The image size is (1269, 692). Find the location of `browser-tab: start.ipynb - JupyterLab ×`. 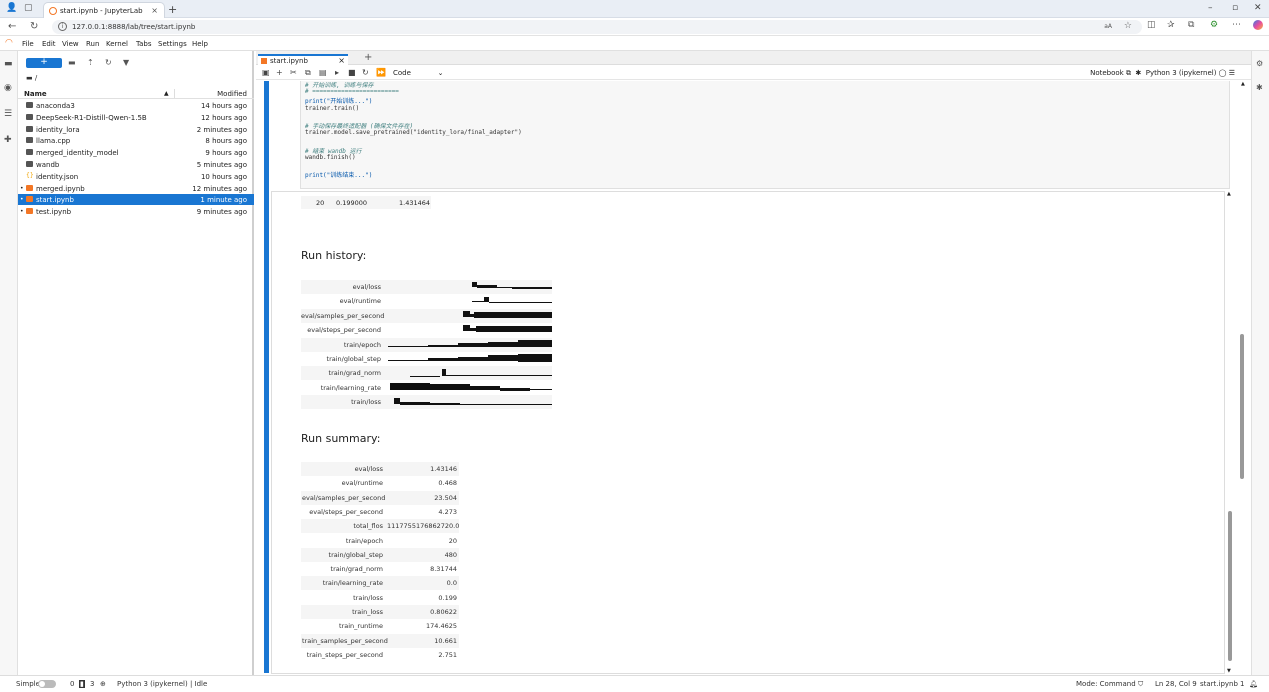

browser-tab: start.ipynb - JupyterLab × is located at coordinates (104, 10).